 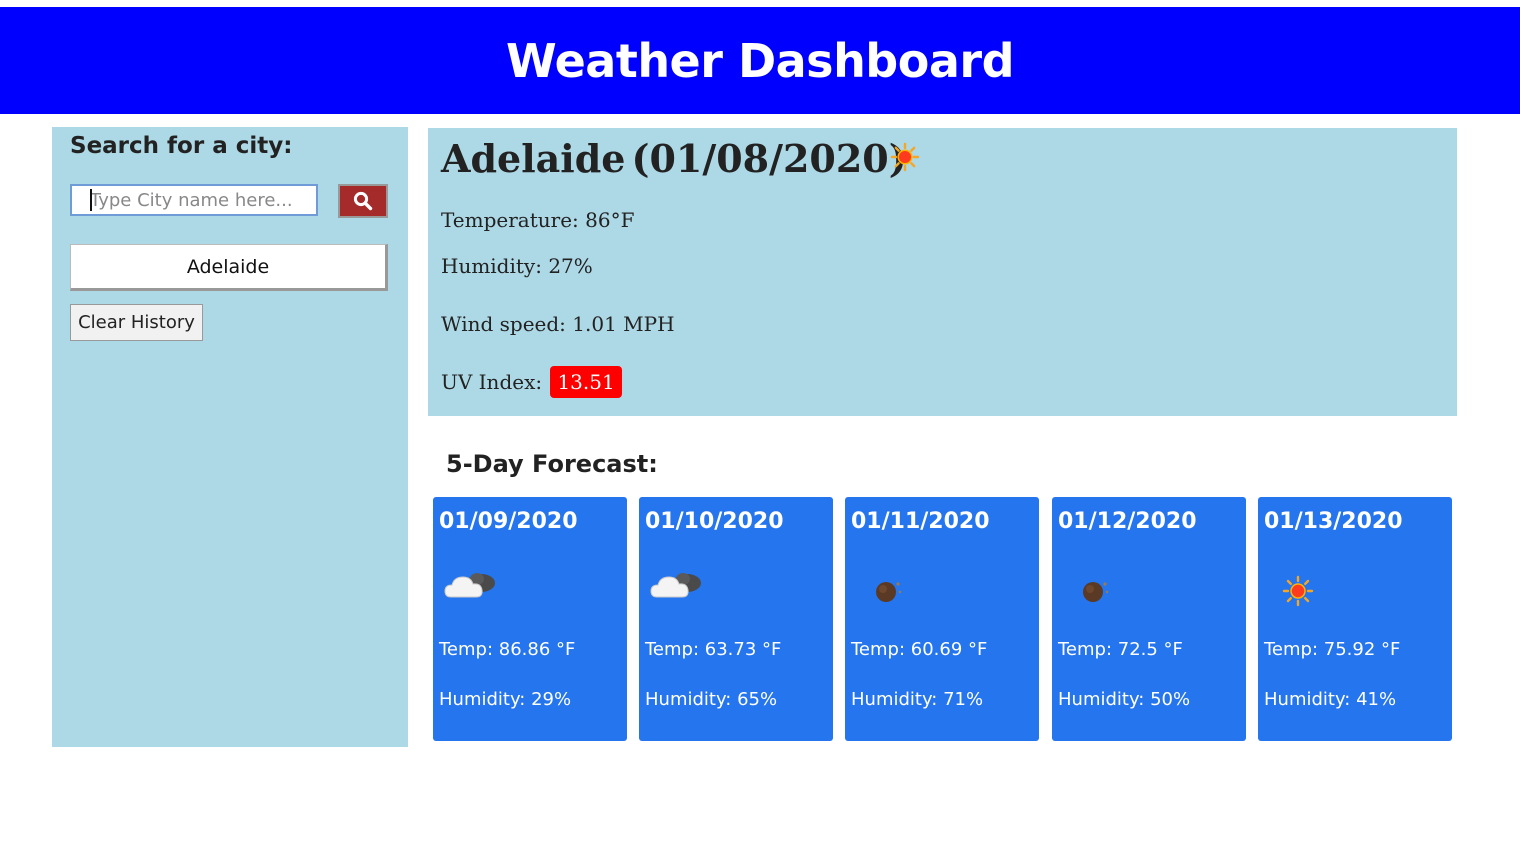 What do you see at coordinates (736, 619) in the screenshot?
I see `forecast-card: 01/10/2020 Temp: 63.73 °F Humidity: 65%` at bounding box center [736, 619].